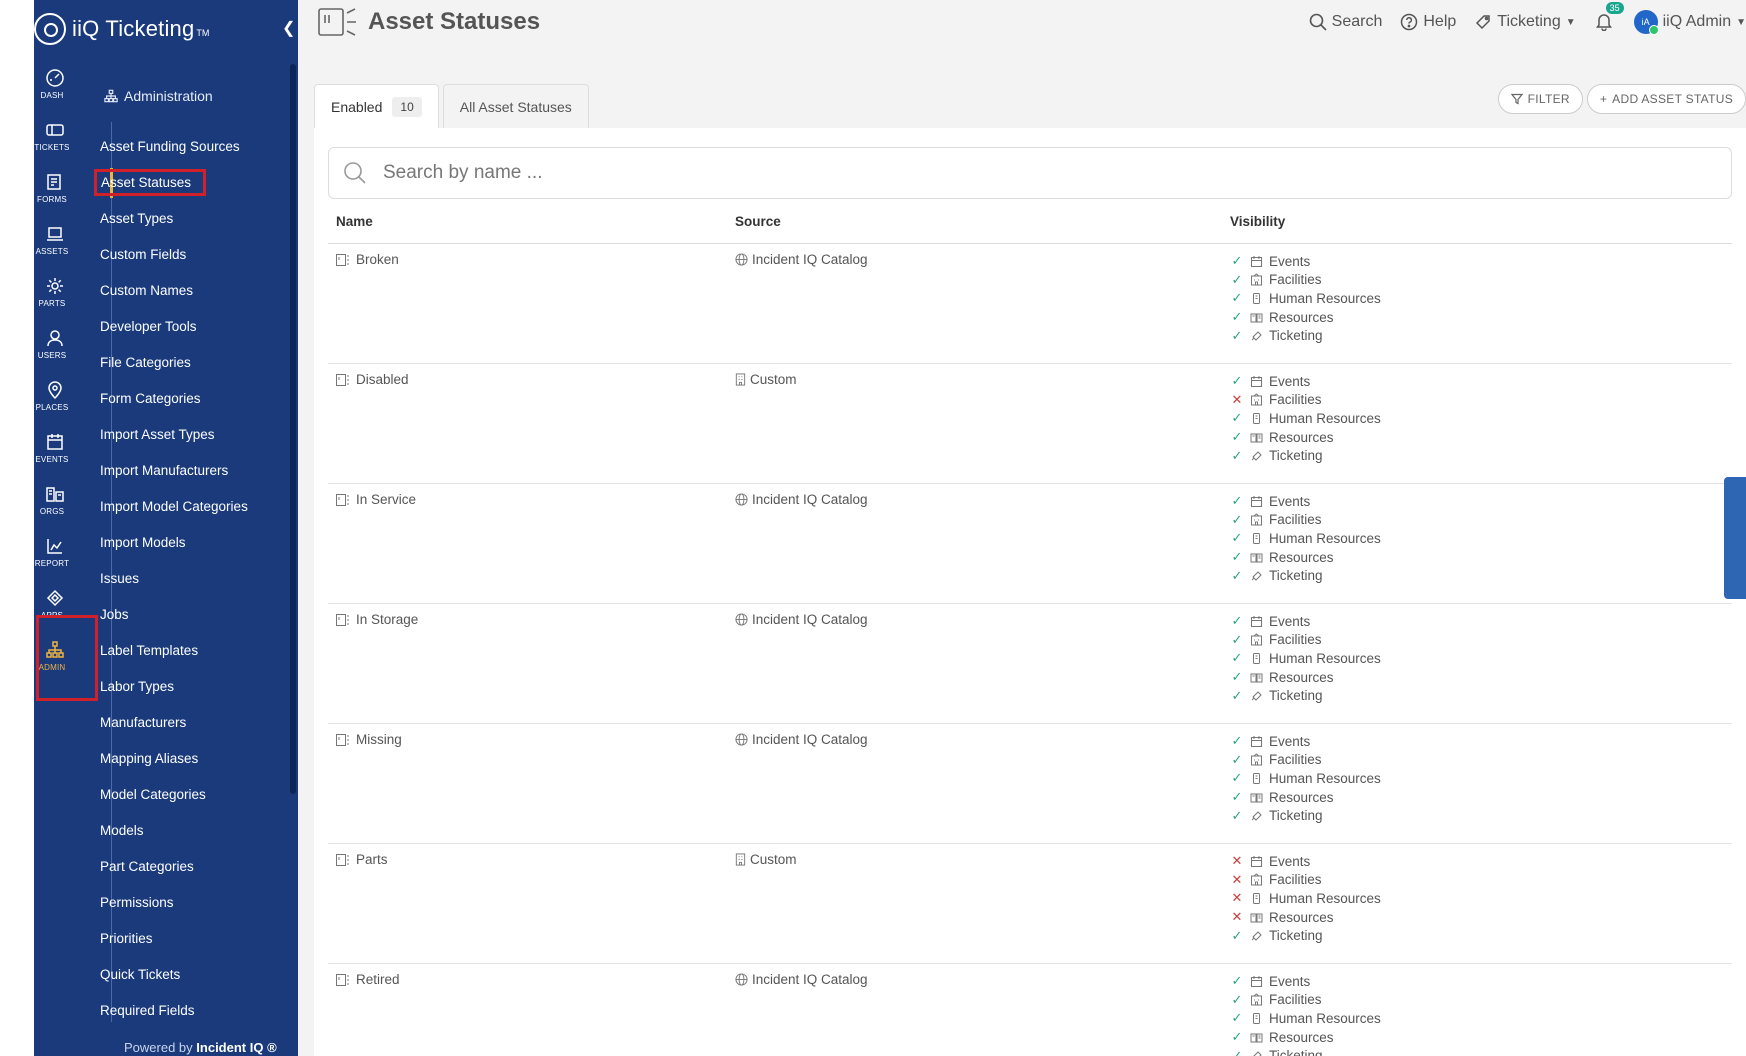 This screenshot has height=1056, width=1746. What do you see at coordinates (1305, 455) in the screenshot?
I see `visibility-item: ✓ Ticketing` at bounding box center [1305, 455].